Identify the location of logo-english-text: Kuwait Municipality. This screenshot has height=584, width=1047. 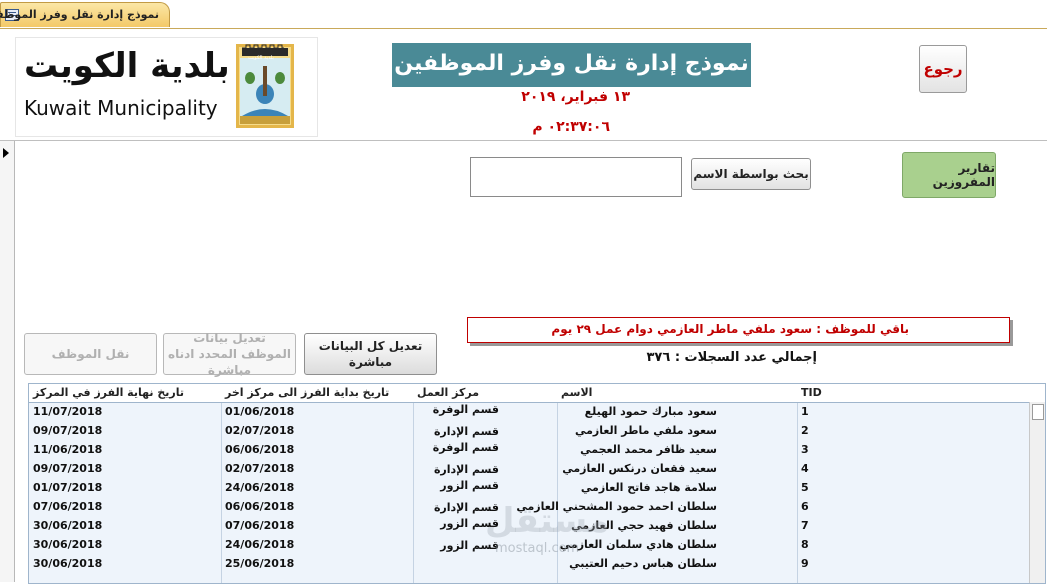
(121, 108).